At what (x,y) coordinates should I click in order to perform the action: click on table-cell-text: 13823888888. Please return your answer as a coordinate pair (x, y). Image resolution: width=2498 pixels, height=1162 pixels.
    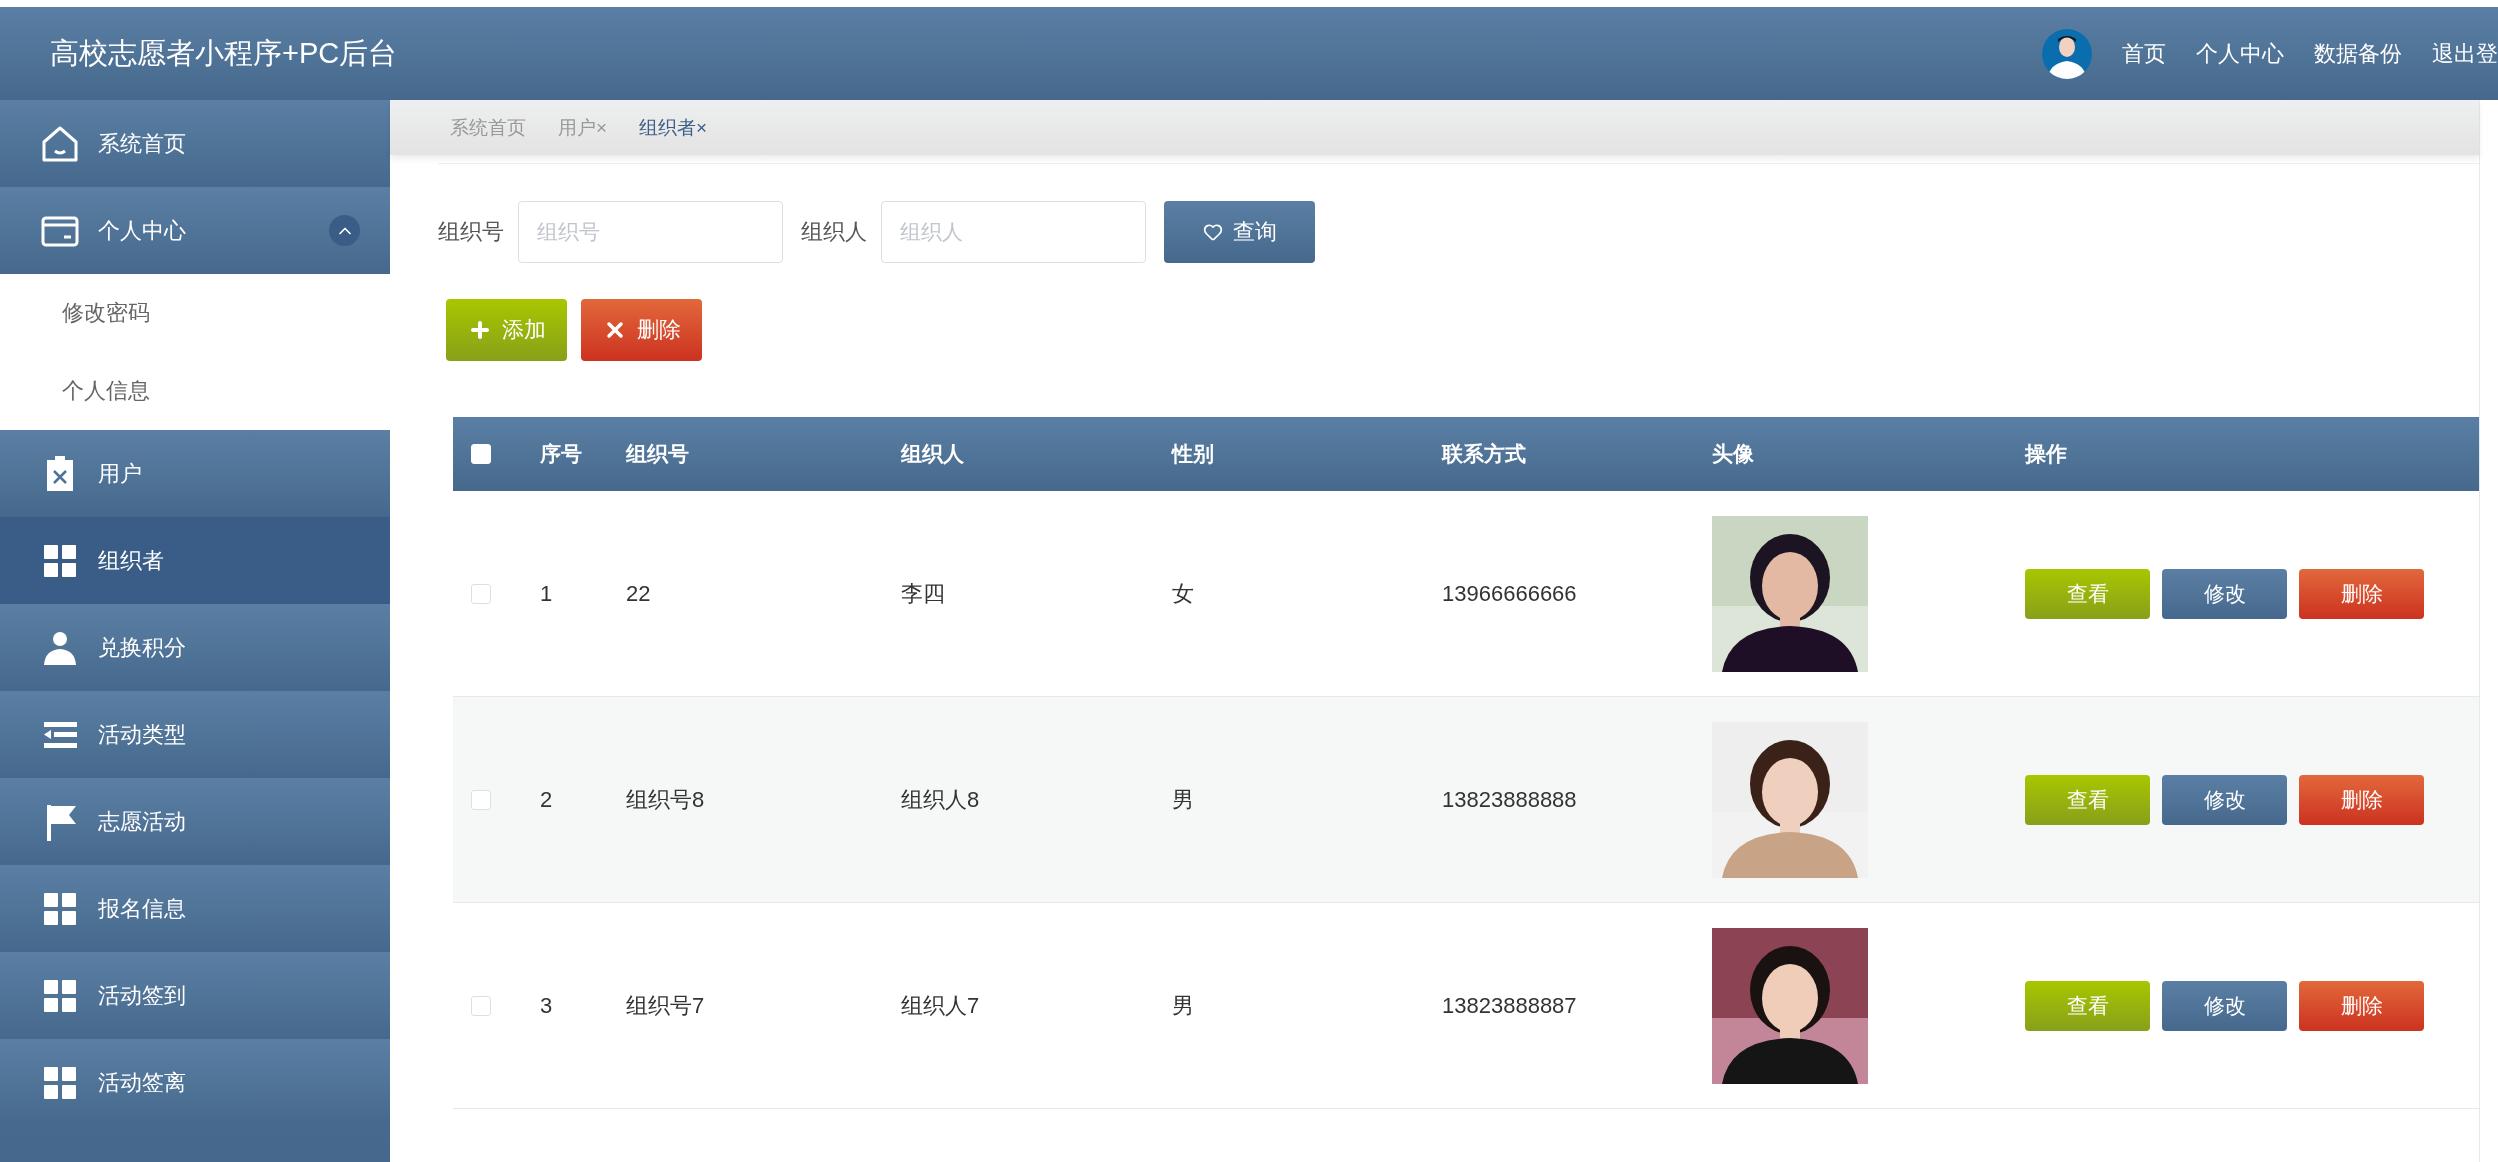
    Looking at the image, I should click on (1509, 799).